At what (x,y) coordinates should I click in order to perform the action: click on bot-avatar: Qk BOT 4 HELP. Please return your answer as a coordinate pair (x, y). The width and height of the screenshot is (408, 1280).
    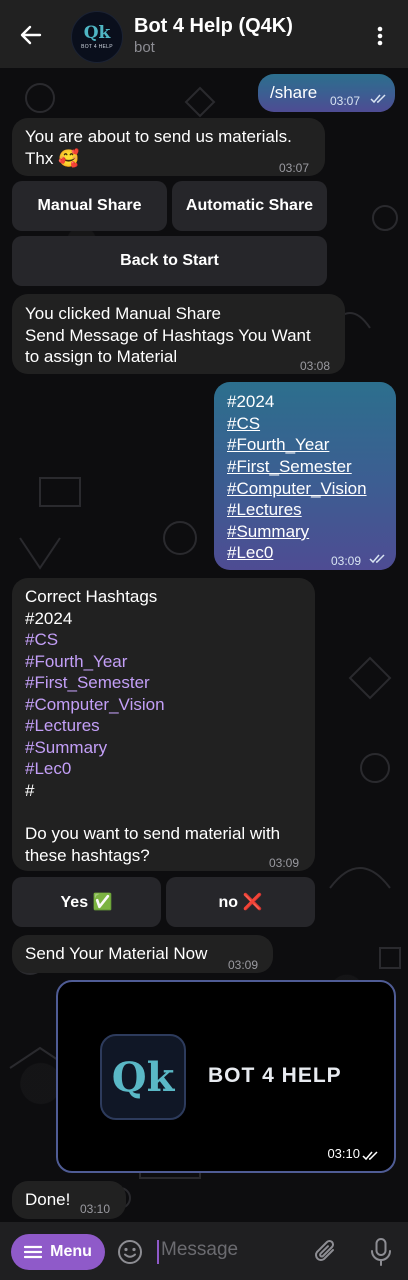
    Looking at the image, I should click on (97, 37).